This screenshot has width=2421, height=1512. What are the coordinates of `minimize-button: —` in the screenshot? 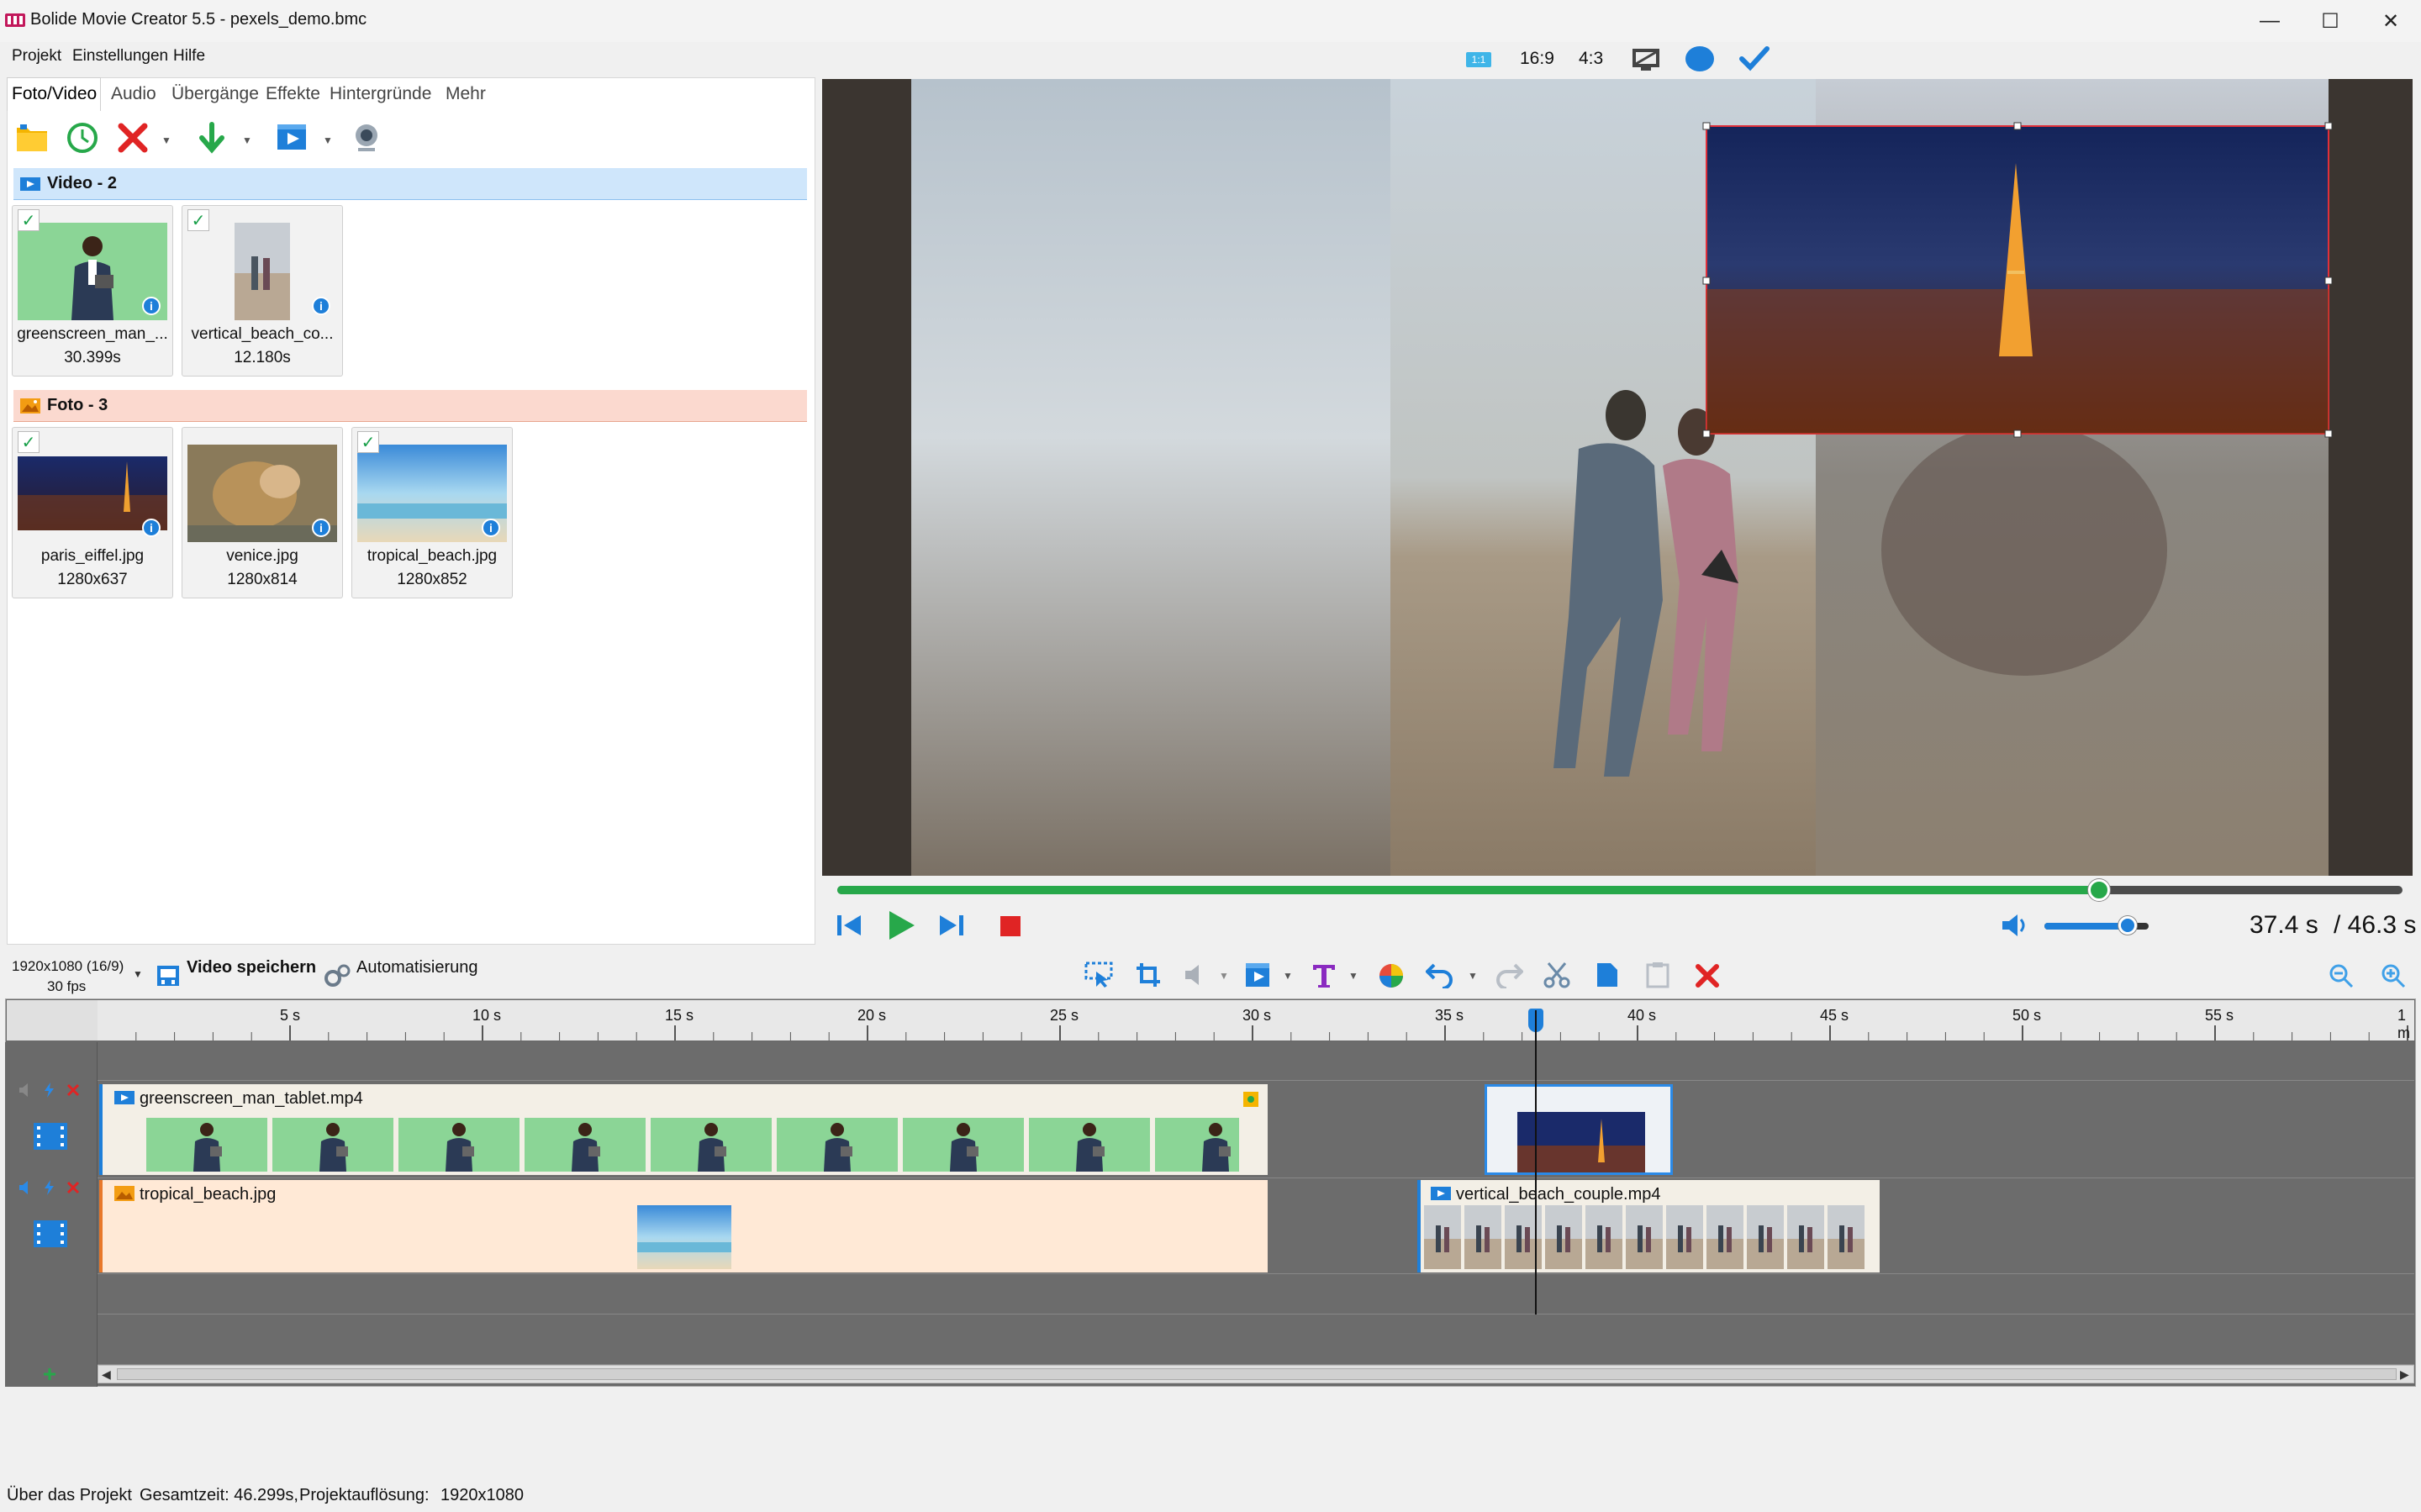 It's located at (2269, 21).